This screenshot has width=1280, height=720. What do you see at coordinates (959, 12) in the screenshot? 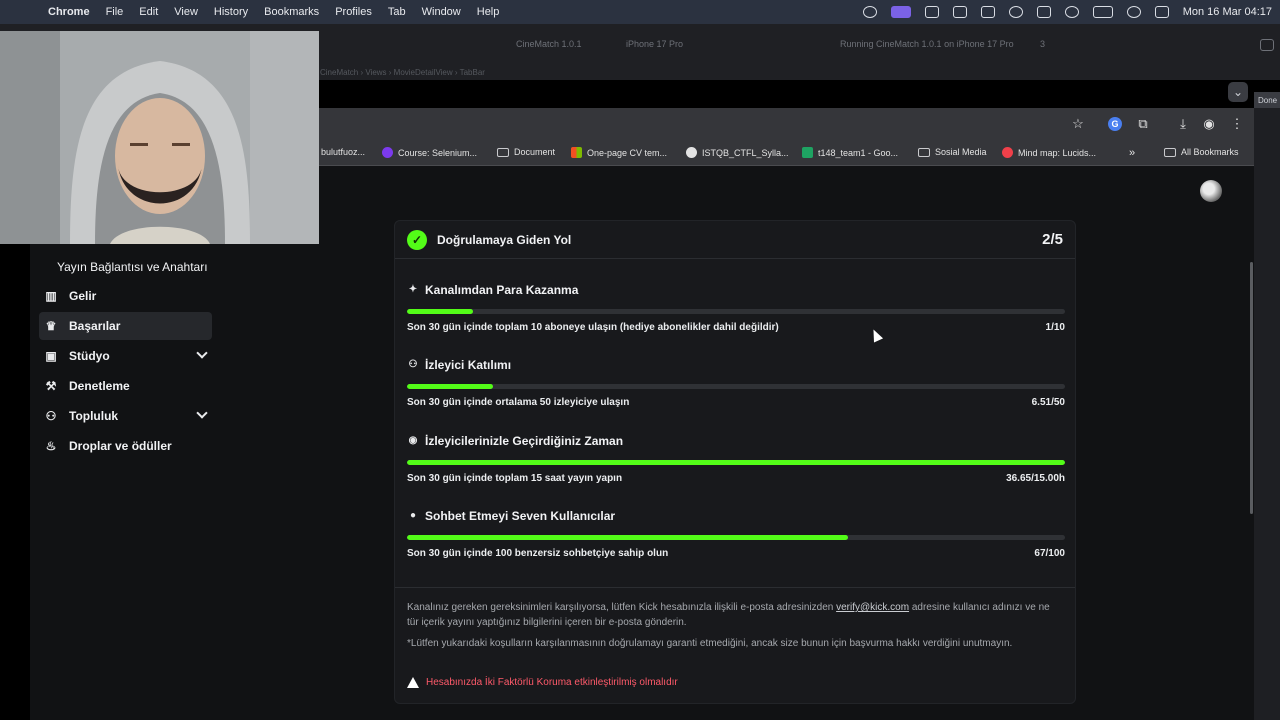
I see `feather-icon` at bounding box center [959, 12].